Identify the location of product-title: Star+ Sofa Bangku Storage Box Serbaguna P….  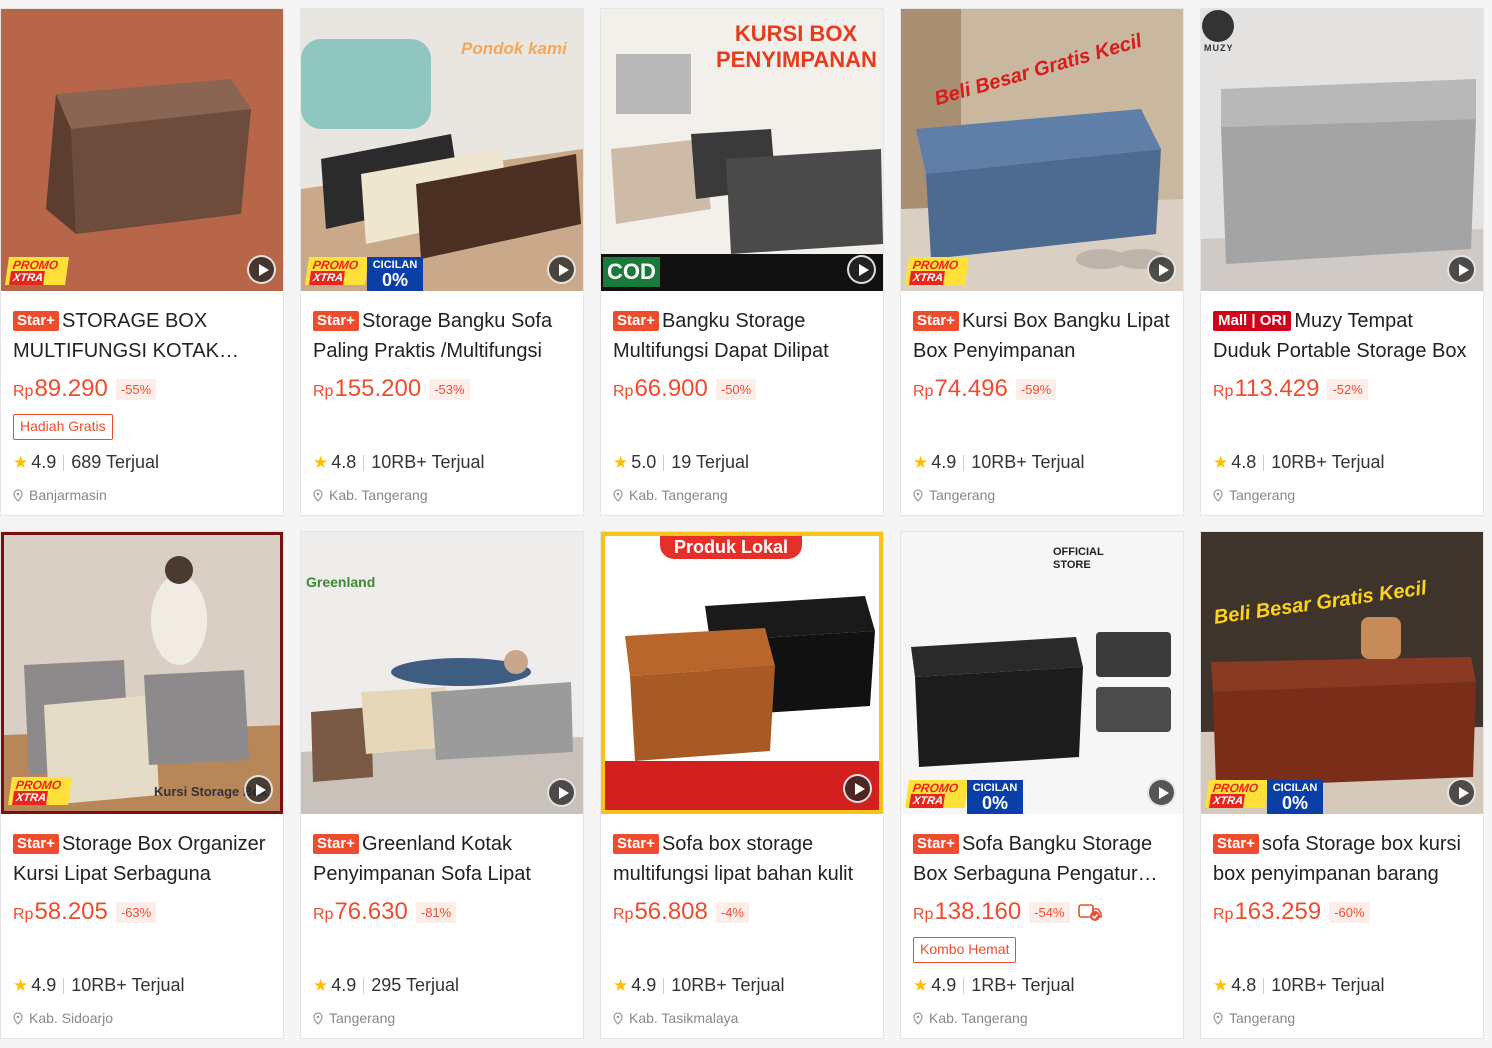
(1042, 859).